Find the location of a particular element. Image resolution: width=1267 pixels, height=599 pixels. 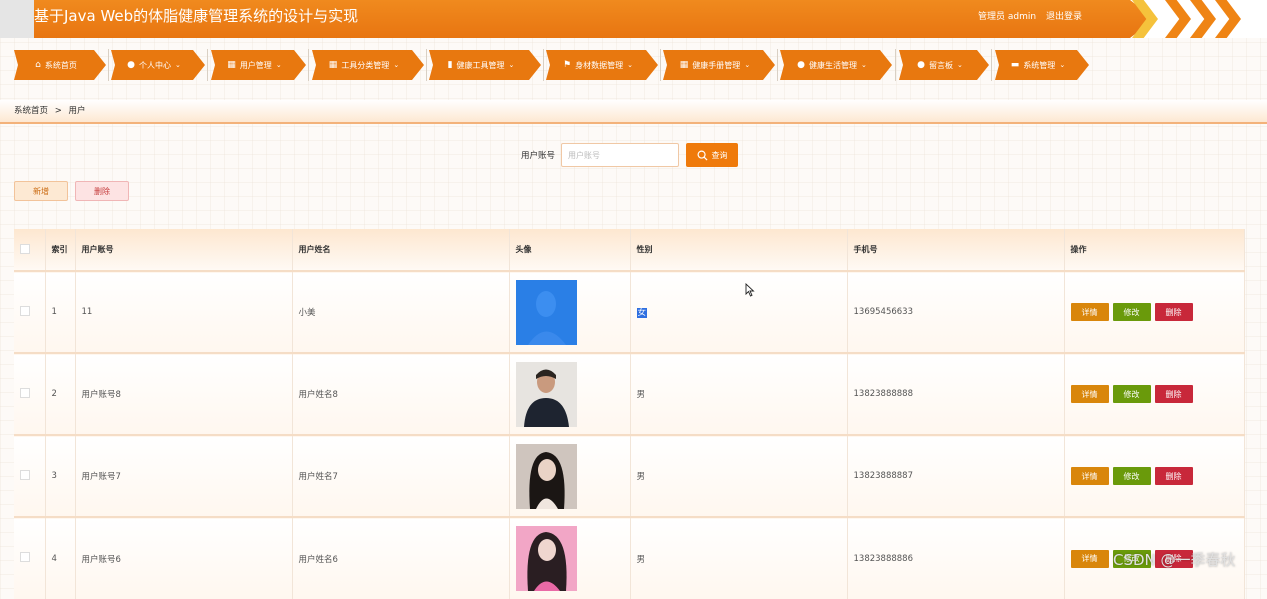

table-row: 2 用户账号8 用户姓名8 男 13823888888 详情 修改 删除 is located at coordinates (629, 394).